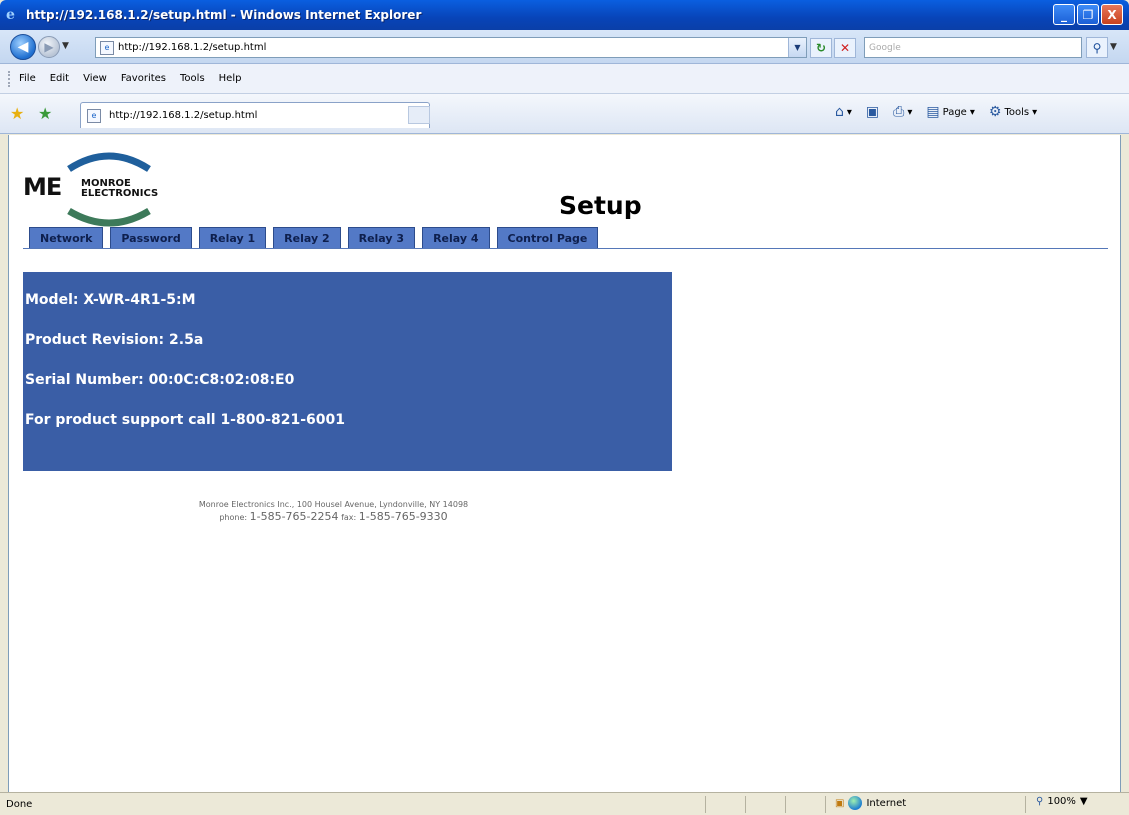 The image size is (1129, 815). I want to click on stop-icon: ✕, so click(845, 48).